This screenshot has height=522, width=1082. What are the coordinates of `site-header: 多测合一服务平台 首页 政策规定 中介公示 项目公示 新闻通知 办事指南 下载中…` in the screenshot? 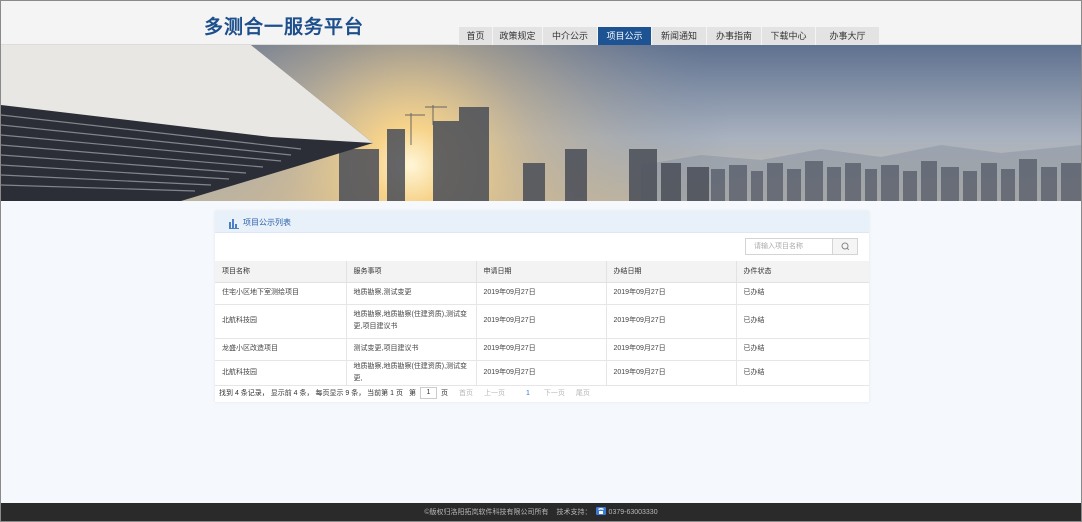 It's located at (541, 23).